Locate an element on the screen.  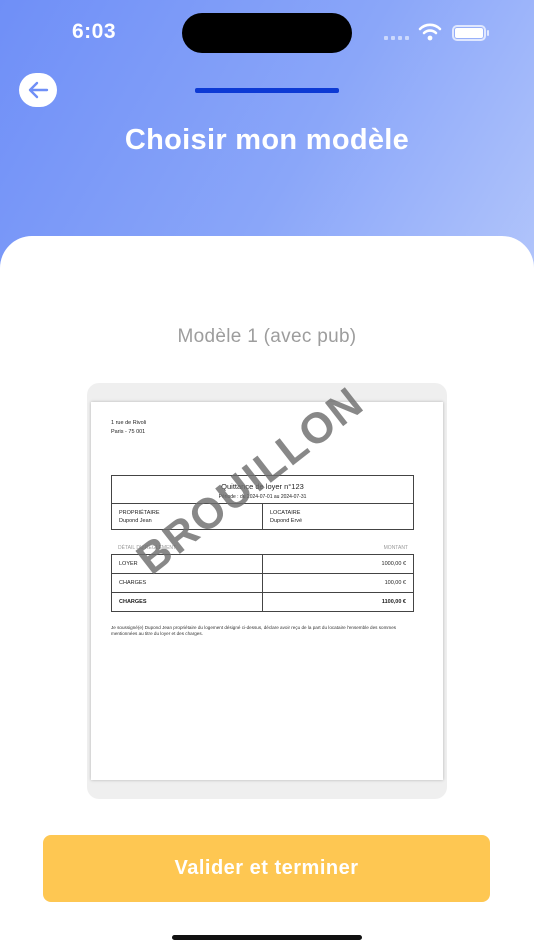
home-indicator is located at coordinates (267, 937).